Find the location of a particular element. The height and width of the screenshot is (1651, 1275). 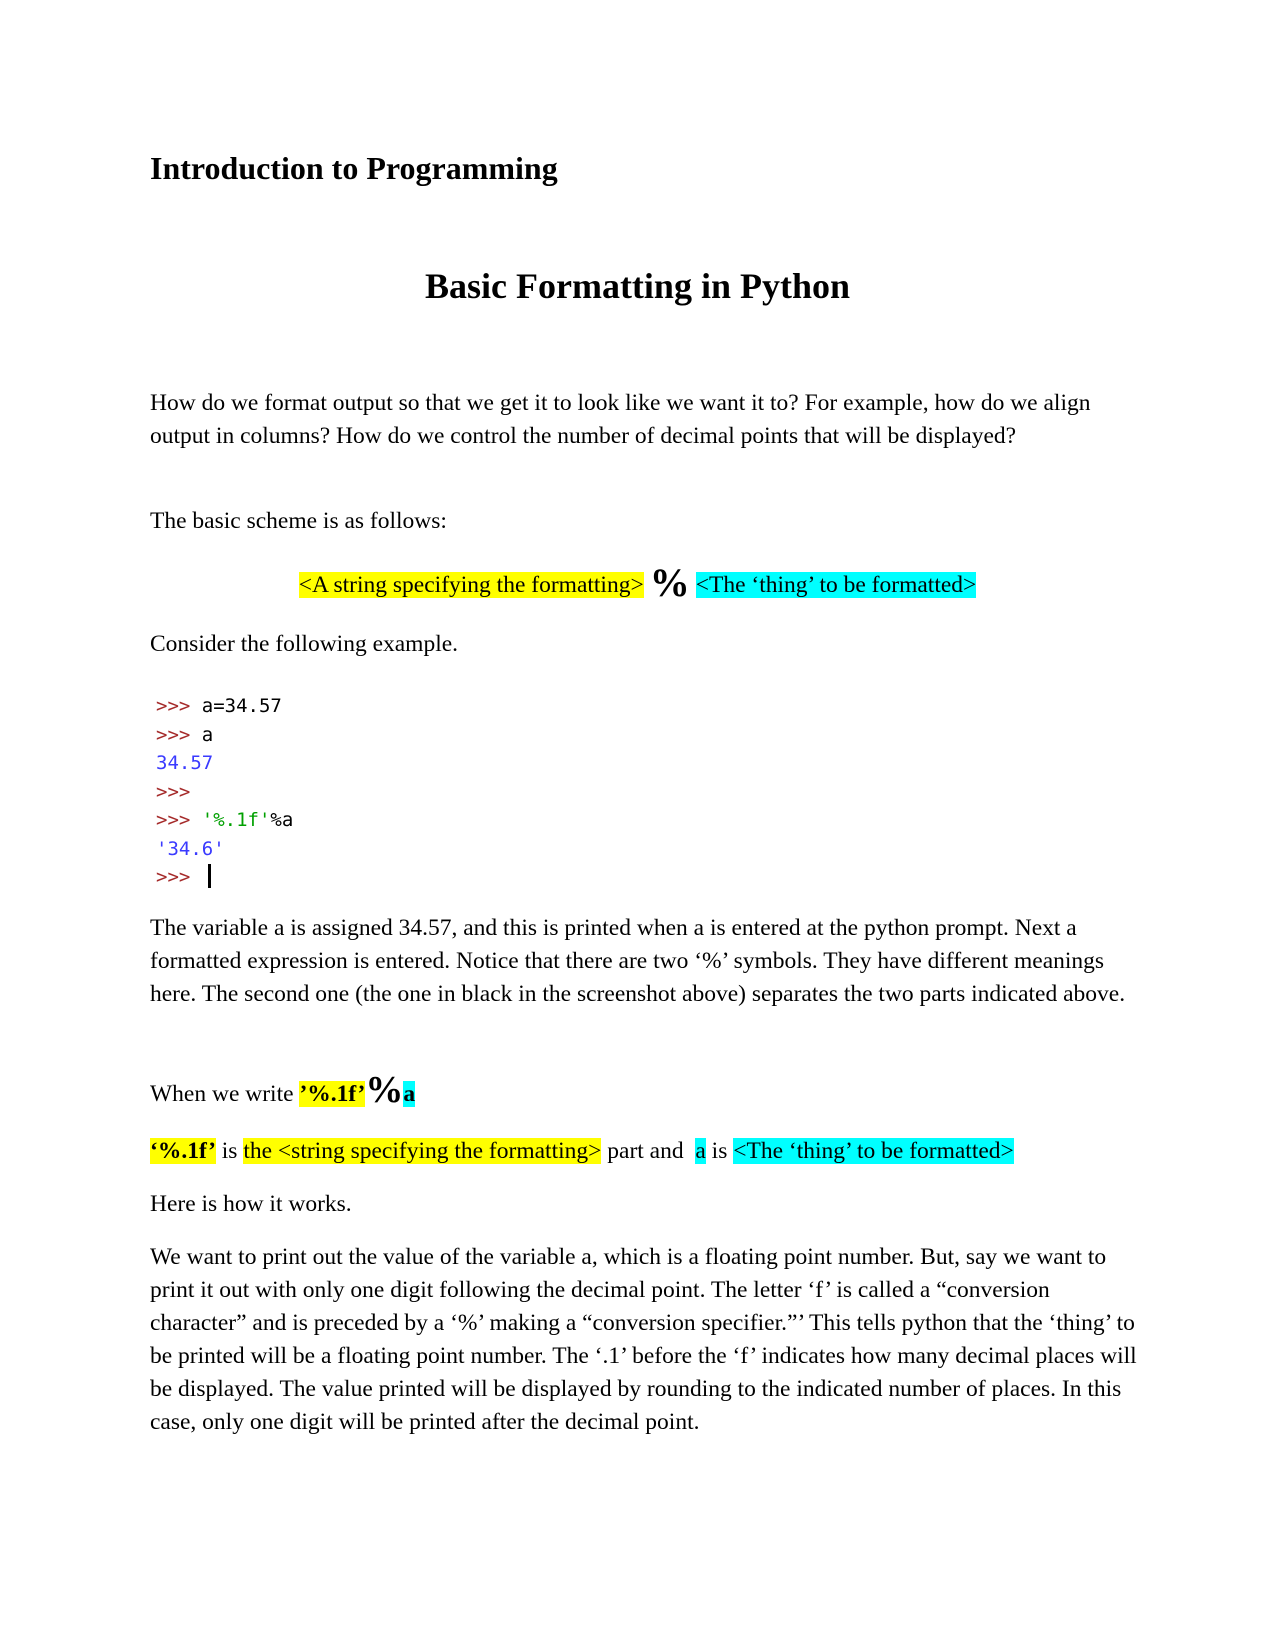

code-line: 34.57 is located at coordinates (224, 763).